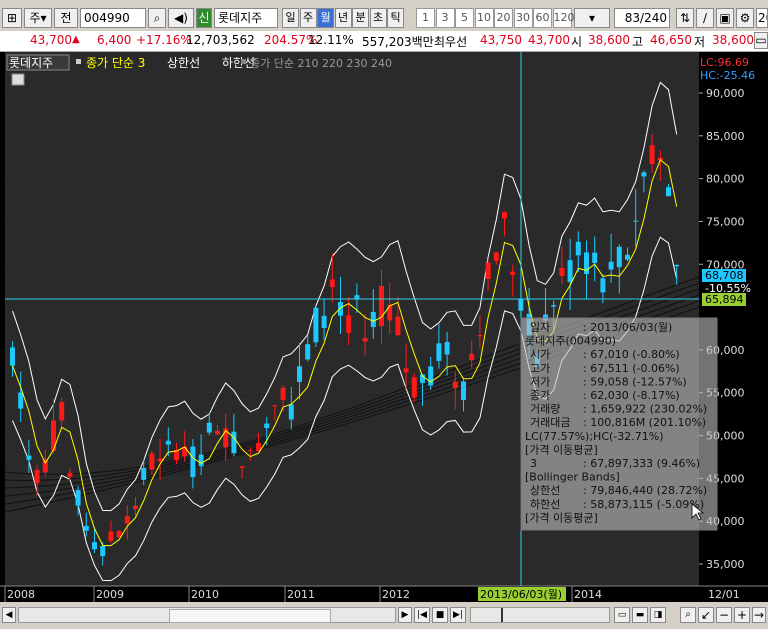 This screenshot has width=768, height=629. What do you see at coordinates (440, 615) in the screenshot?
I see `stop-icon: ■` at bounding box center [440, 615].